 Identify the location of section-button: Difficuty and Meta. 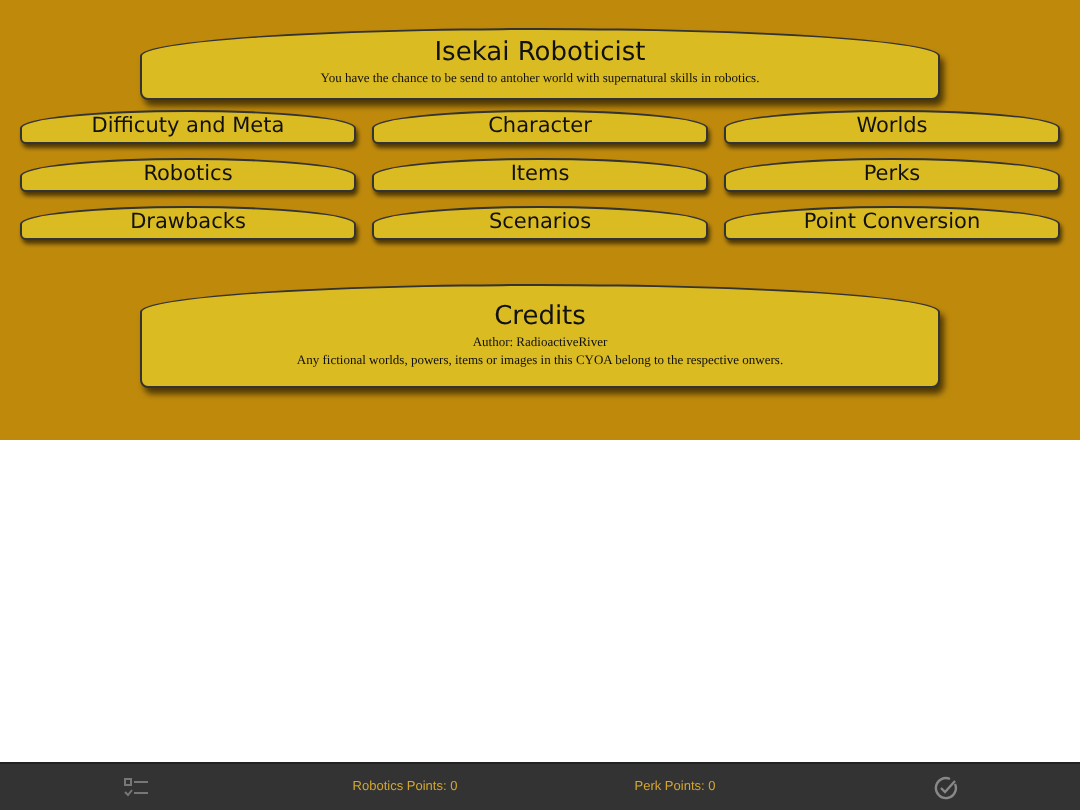
(188, 127).